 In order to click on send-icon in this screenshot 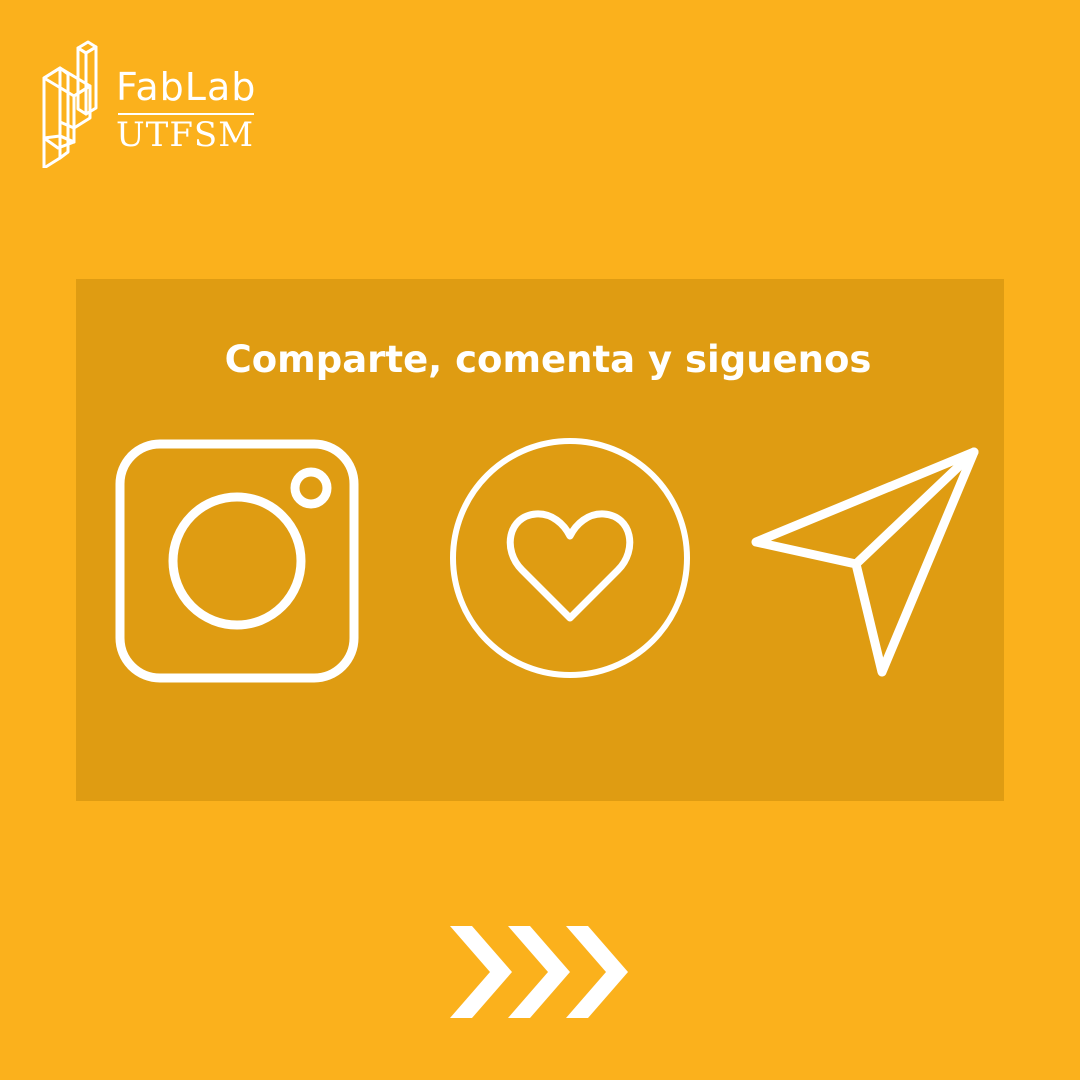, I will do `click(866, 564)`.